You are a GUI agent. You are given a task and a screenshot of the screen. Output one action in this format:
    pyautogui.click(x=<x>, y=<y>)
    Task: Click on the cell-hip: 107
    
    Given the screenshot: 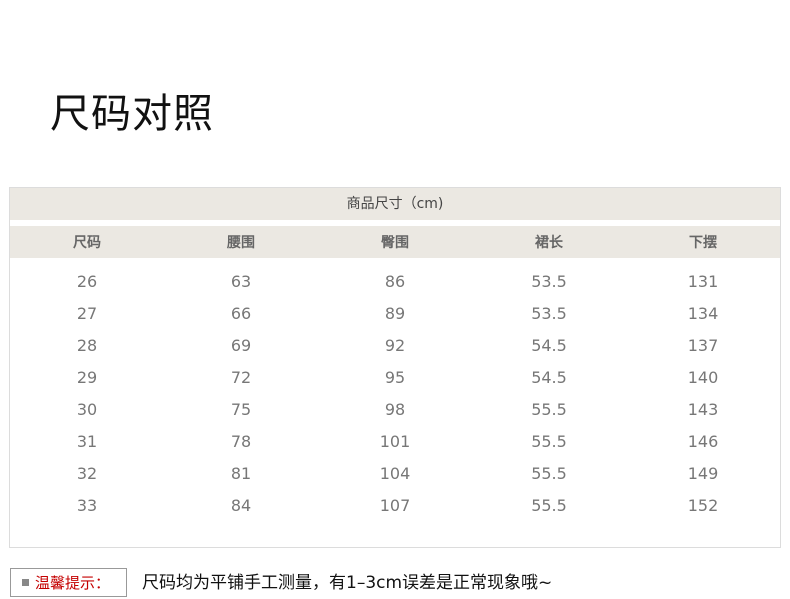 What is the action you would take?
    pyautogui.click(x=395, y=505)
    